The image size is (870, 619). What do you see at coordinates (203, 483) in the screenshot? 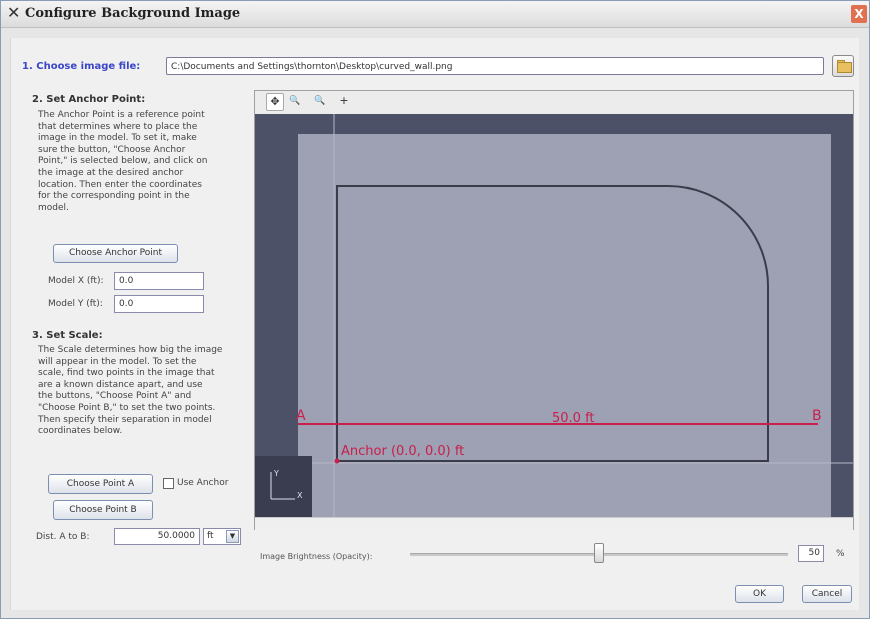
I see `use-anchor-label: Use Anchor` at bounding box center [203, 483].